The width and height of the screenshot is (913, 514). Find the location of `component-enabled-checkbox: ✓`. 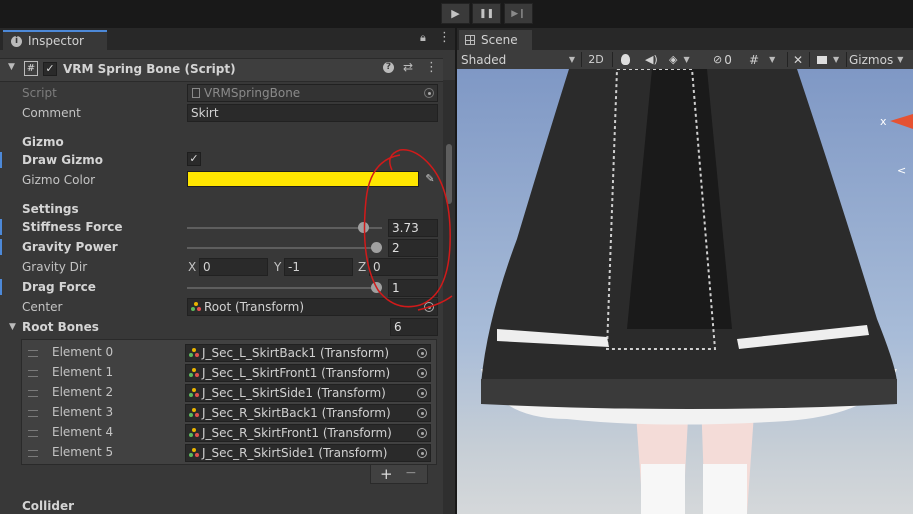

component-enabled-checkbox: ✓ is located at coordinates (50, 69).